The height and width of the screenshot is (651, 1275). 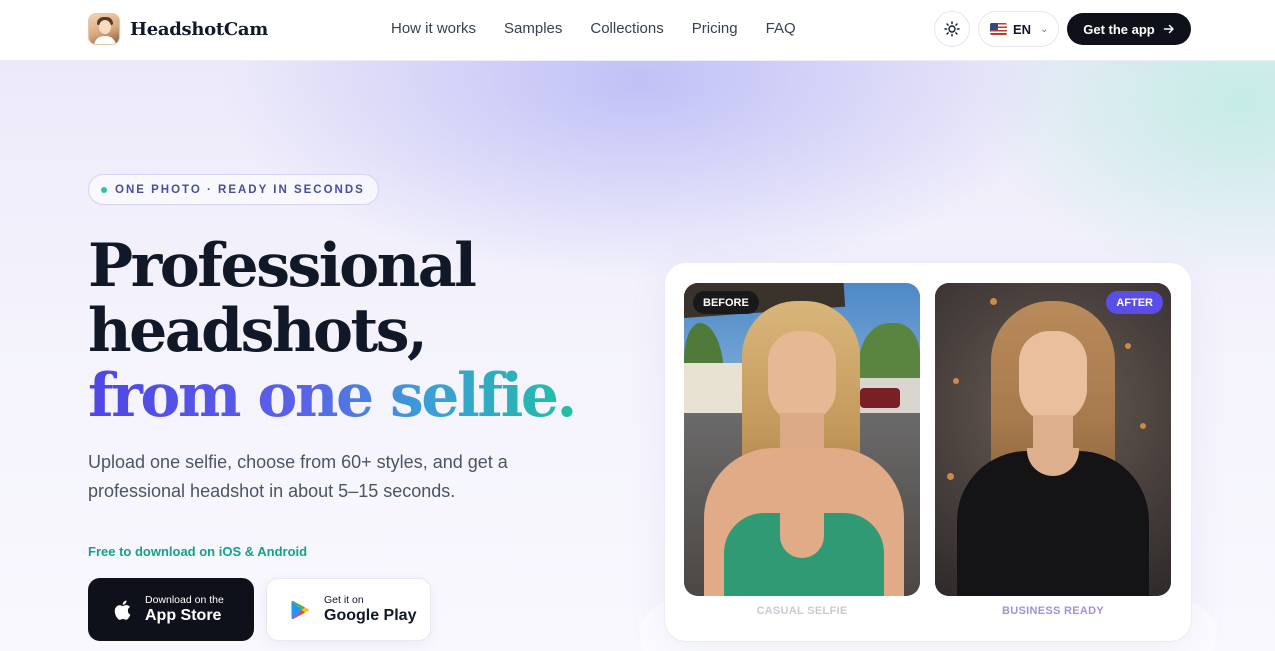 What do you see at coordinates (282, 266) in the screenshot?
I see `headline-line-1: Professional` at bounding box center [282, 266].